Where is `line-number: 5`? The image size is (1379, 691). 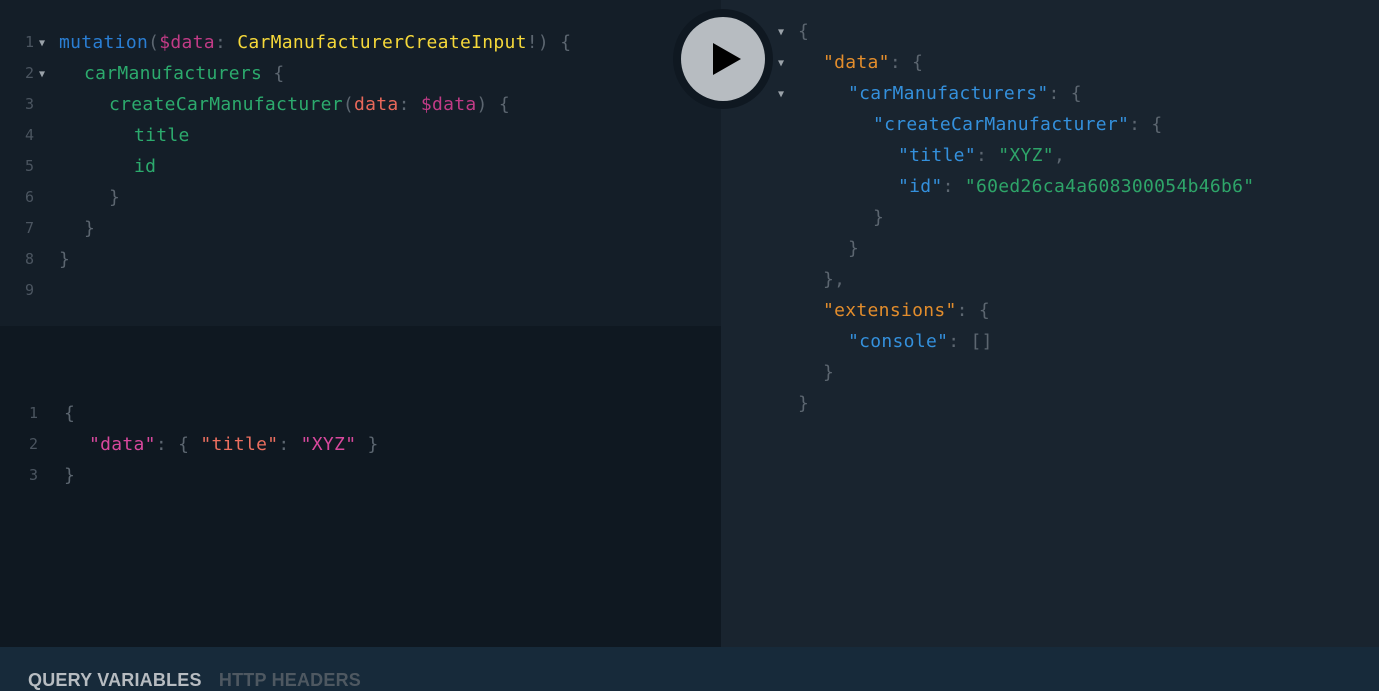 line-number: 5 is located at coordinates (29, 166).